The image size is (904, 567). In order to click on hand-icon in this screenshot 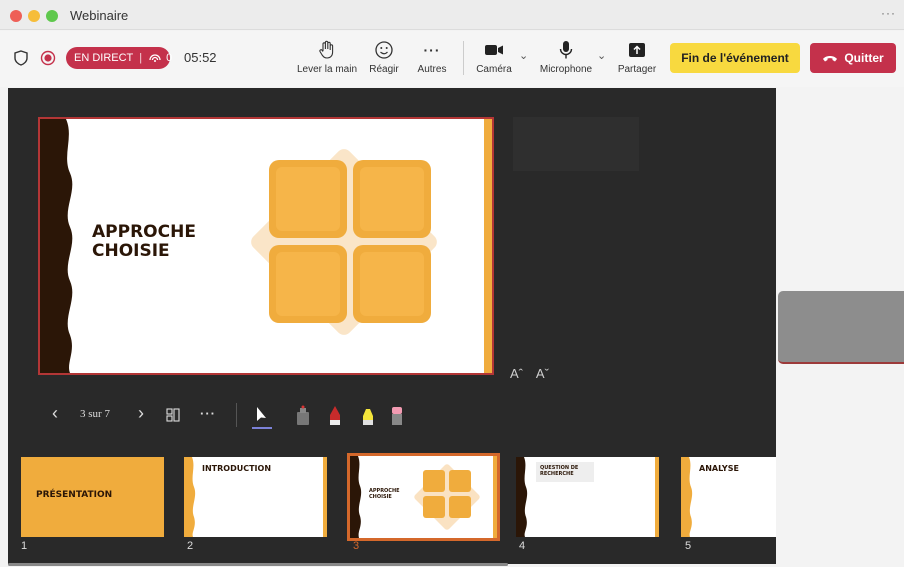, I will do `click(327, 50)`.